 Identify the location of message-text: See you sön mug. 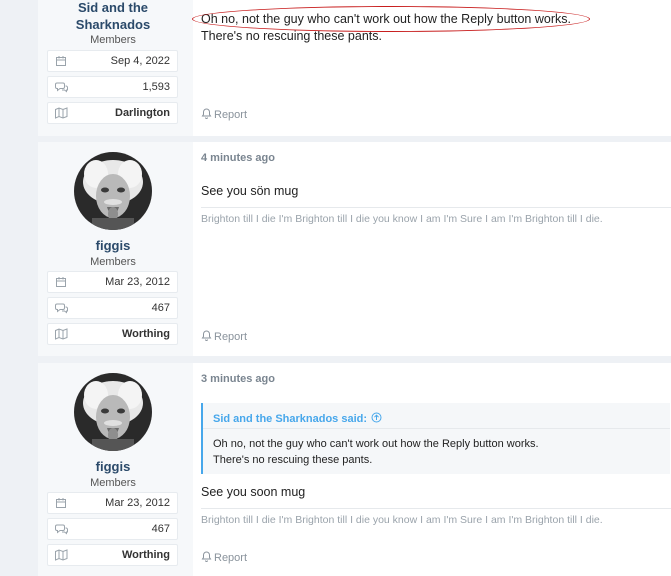
(250, 191).